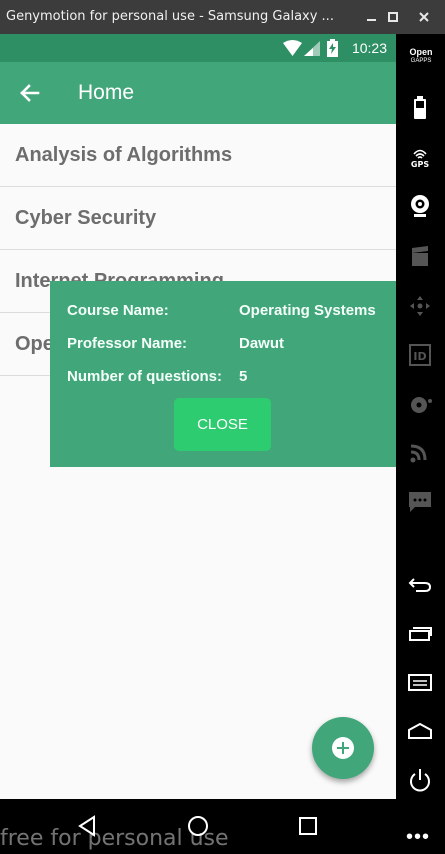 This screenshot has height=854, width=445. I want to click on gps-label: GPS, so click(420, 164).